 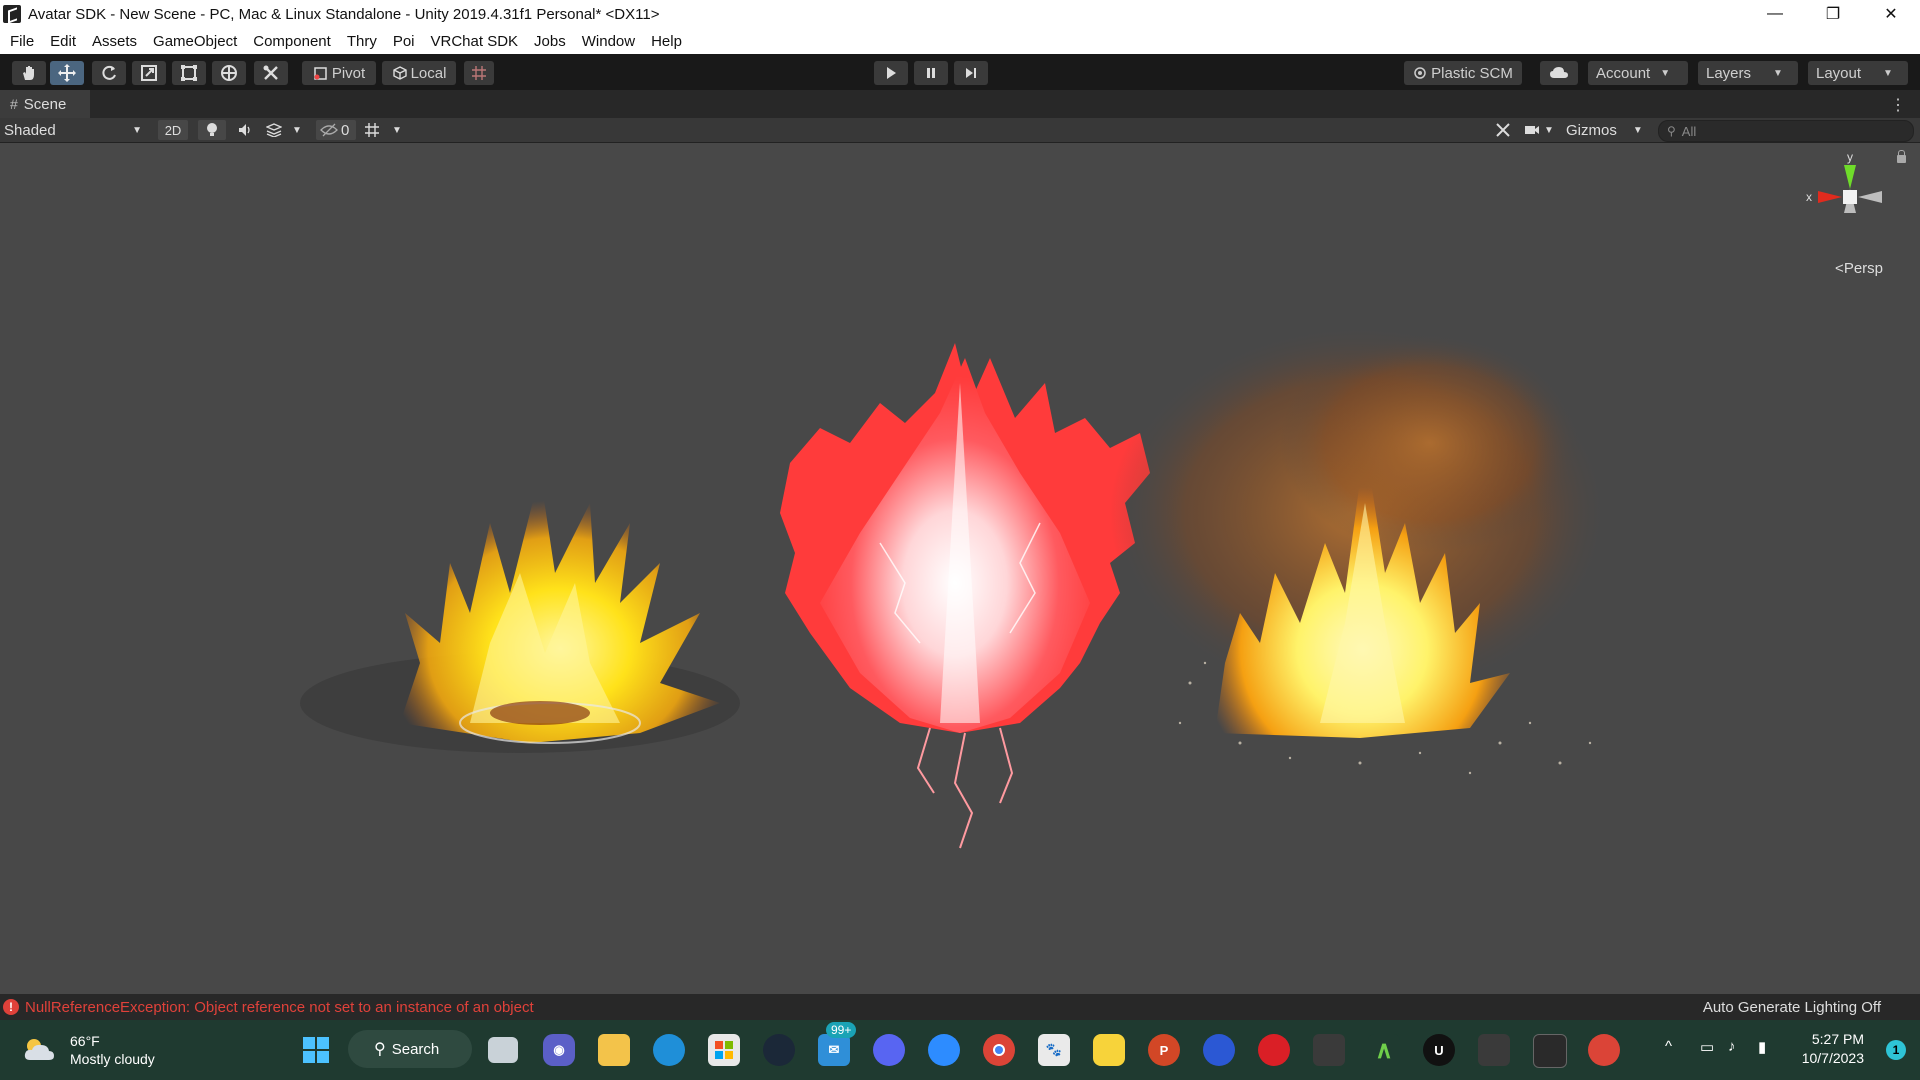 What do you see at coordinates (1896, 1050) in the screenshot?
I see `notification-count-badge: 1` at bounding box center [1896, 1050].